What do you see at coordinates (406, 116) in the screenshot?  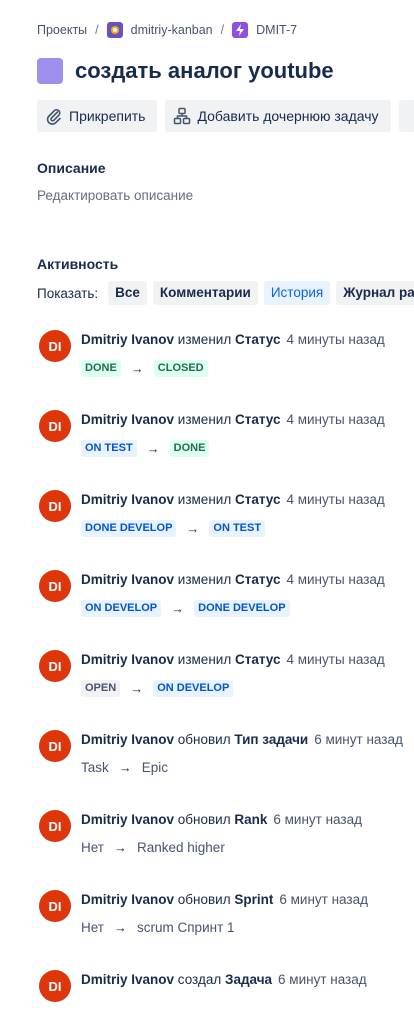 I see `more-actions-button` at bounding box center [406, 116].